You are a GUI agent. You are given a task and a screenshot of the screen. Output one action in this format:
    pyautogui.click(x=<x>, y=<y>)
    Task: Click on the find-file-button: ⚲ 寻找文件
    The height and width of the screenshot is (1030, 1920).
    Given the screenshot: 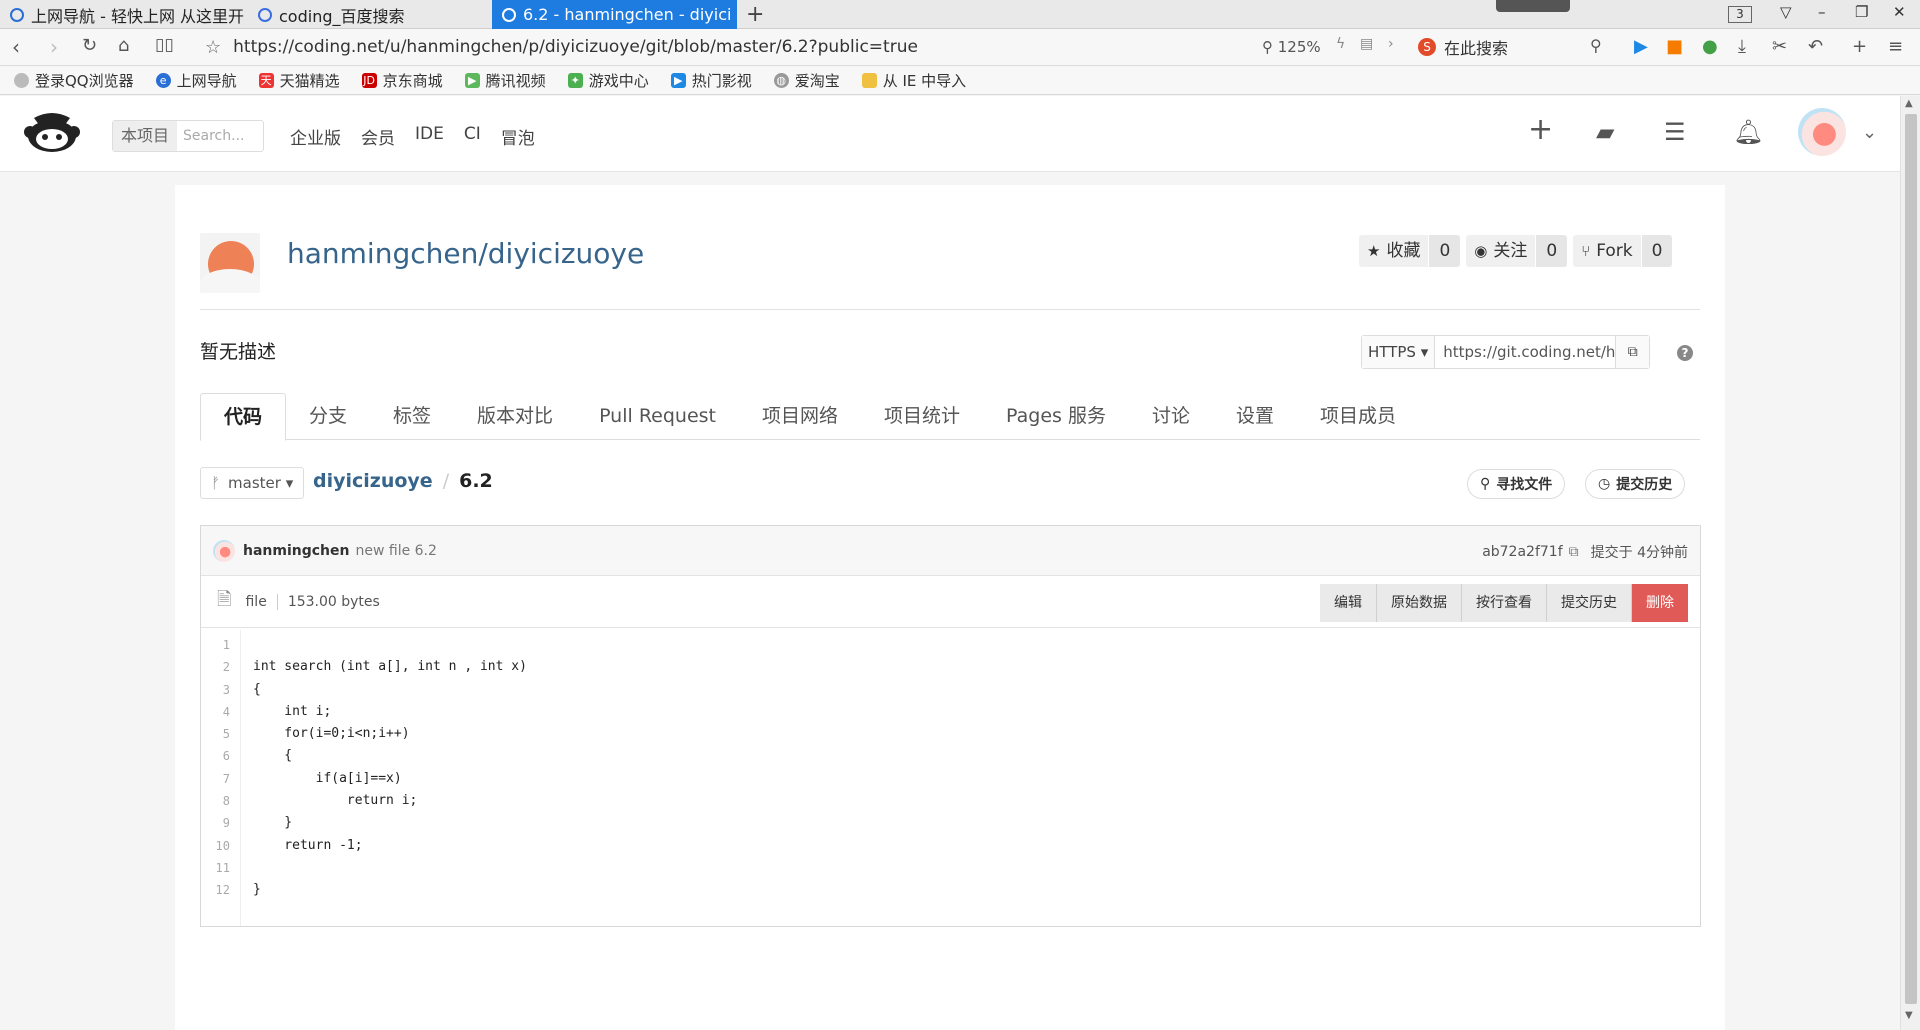 What is the action you would take?
    pyautogui.click(x=1516, y=484)
    